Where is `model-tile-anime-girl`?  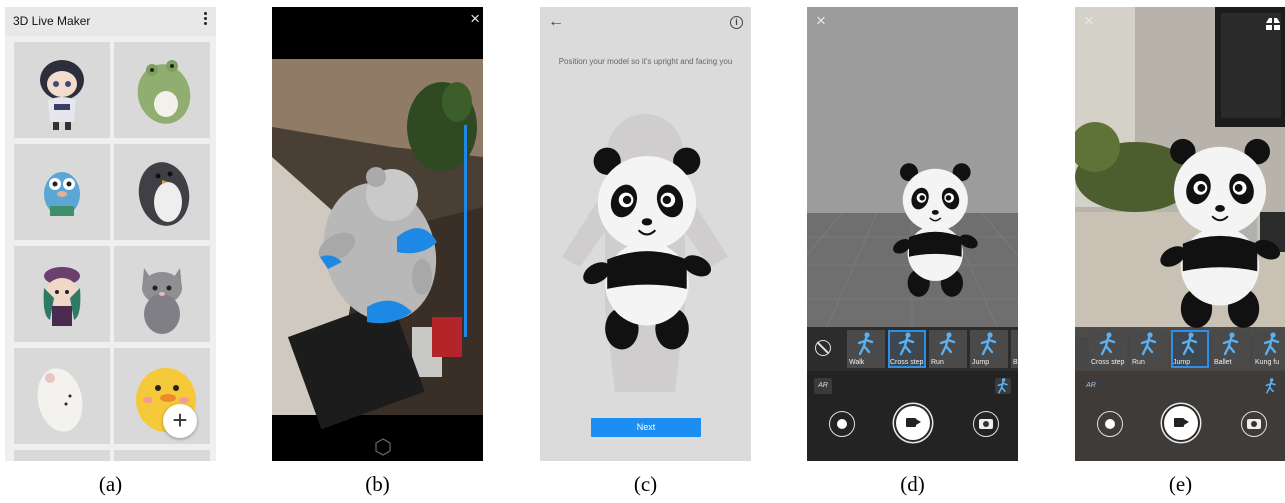 model-tile-anime-girl is located at coordinates (62, 90).